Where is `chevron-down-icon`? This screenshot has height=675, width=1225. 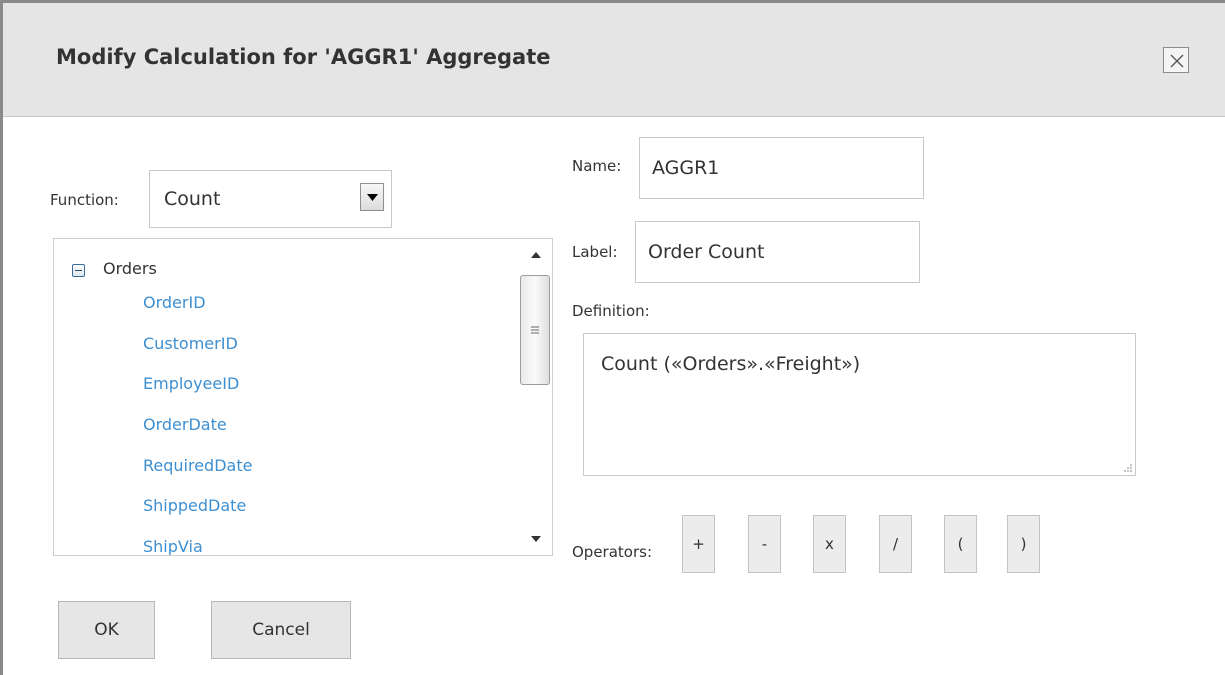
chevron-down-icon is located at coordinates (372, 197).